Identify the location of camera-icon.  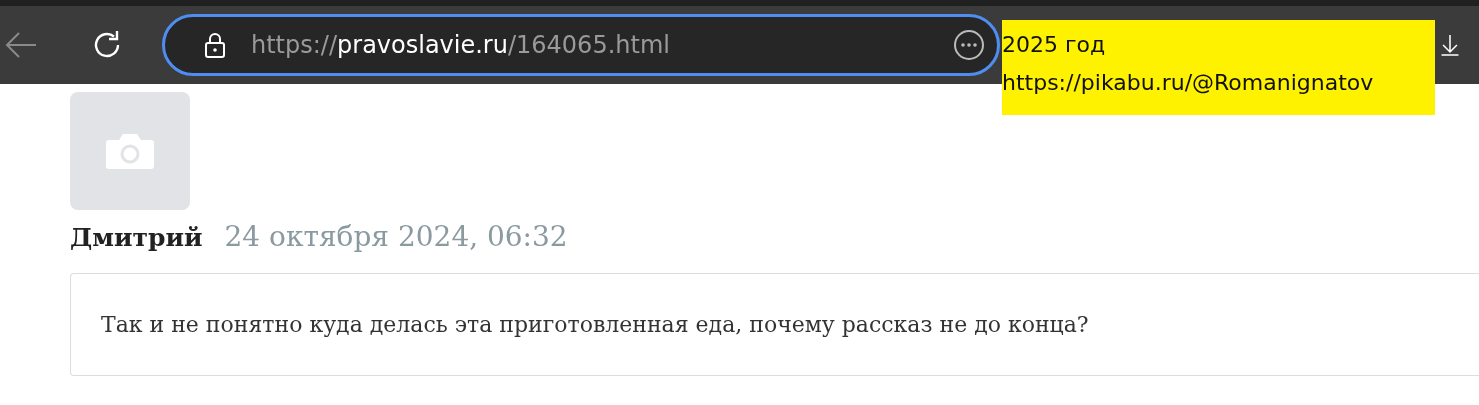
(130, 151).